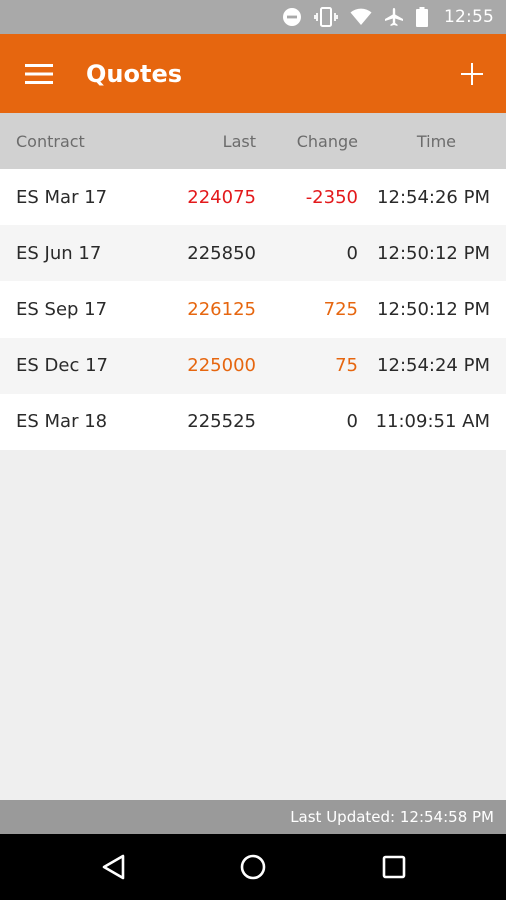 This screenshot has width=506, height=900. What do you see at coordinates (59, 253) in the screenshot?
I see `contract-cell: ES Jun 17` at bounding box center [59, 253].